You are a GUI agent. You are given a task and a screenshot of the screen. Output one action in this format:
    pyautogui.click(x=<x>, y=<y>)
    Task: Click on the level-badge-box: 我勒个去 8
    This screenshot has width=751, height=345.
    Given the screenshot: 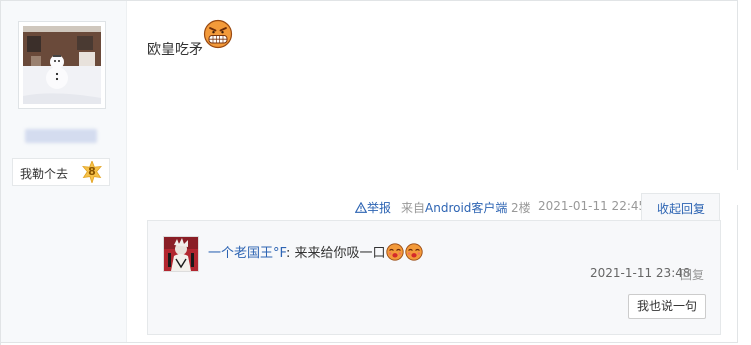 What is the action you would take?
    pyautogui.click(x=61, y=172)
    